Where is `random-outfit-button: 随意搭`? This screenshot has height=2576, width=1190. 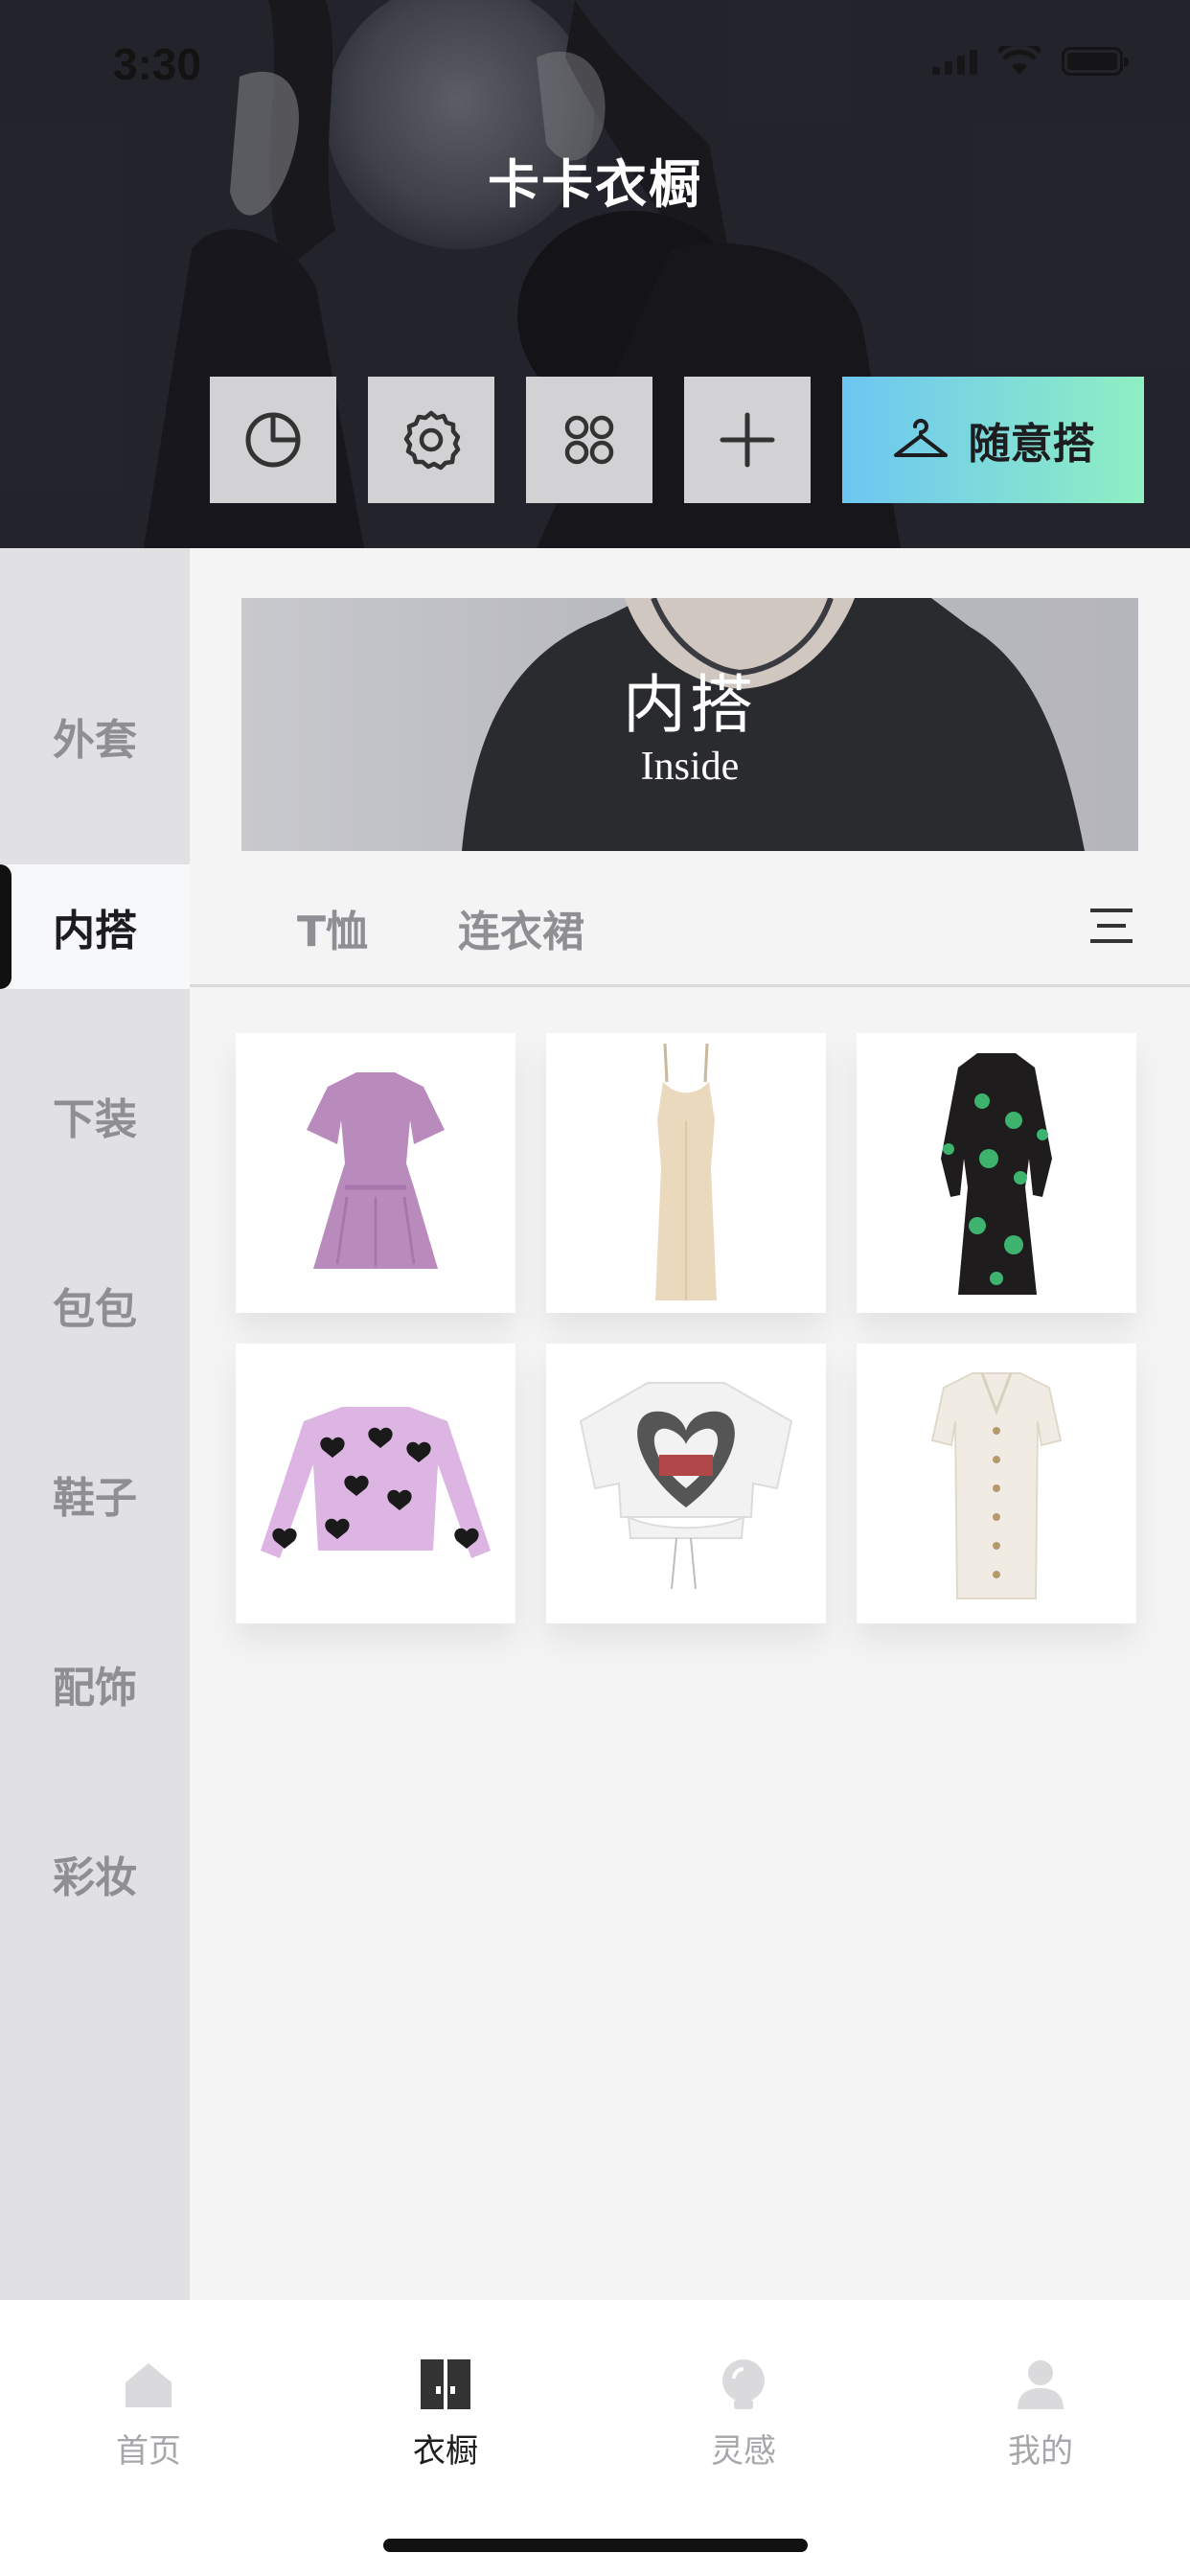
random-outfit-button: 随意搭 is located at coordinates (993, 440).